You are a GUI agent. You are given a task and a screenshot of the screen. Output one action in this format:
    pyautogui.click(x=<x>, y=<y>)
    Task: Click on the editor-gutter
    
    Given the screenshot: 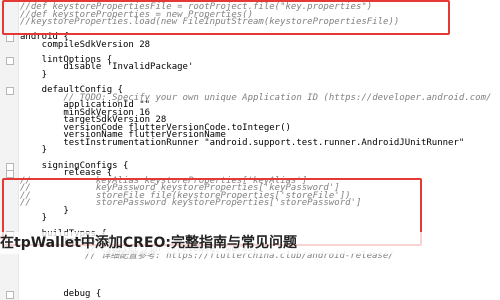 What is the action you would take?
    pyautogui.click(x=9, y=150)
    